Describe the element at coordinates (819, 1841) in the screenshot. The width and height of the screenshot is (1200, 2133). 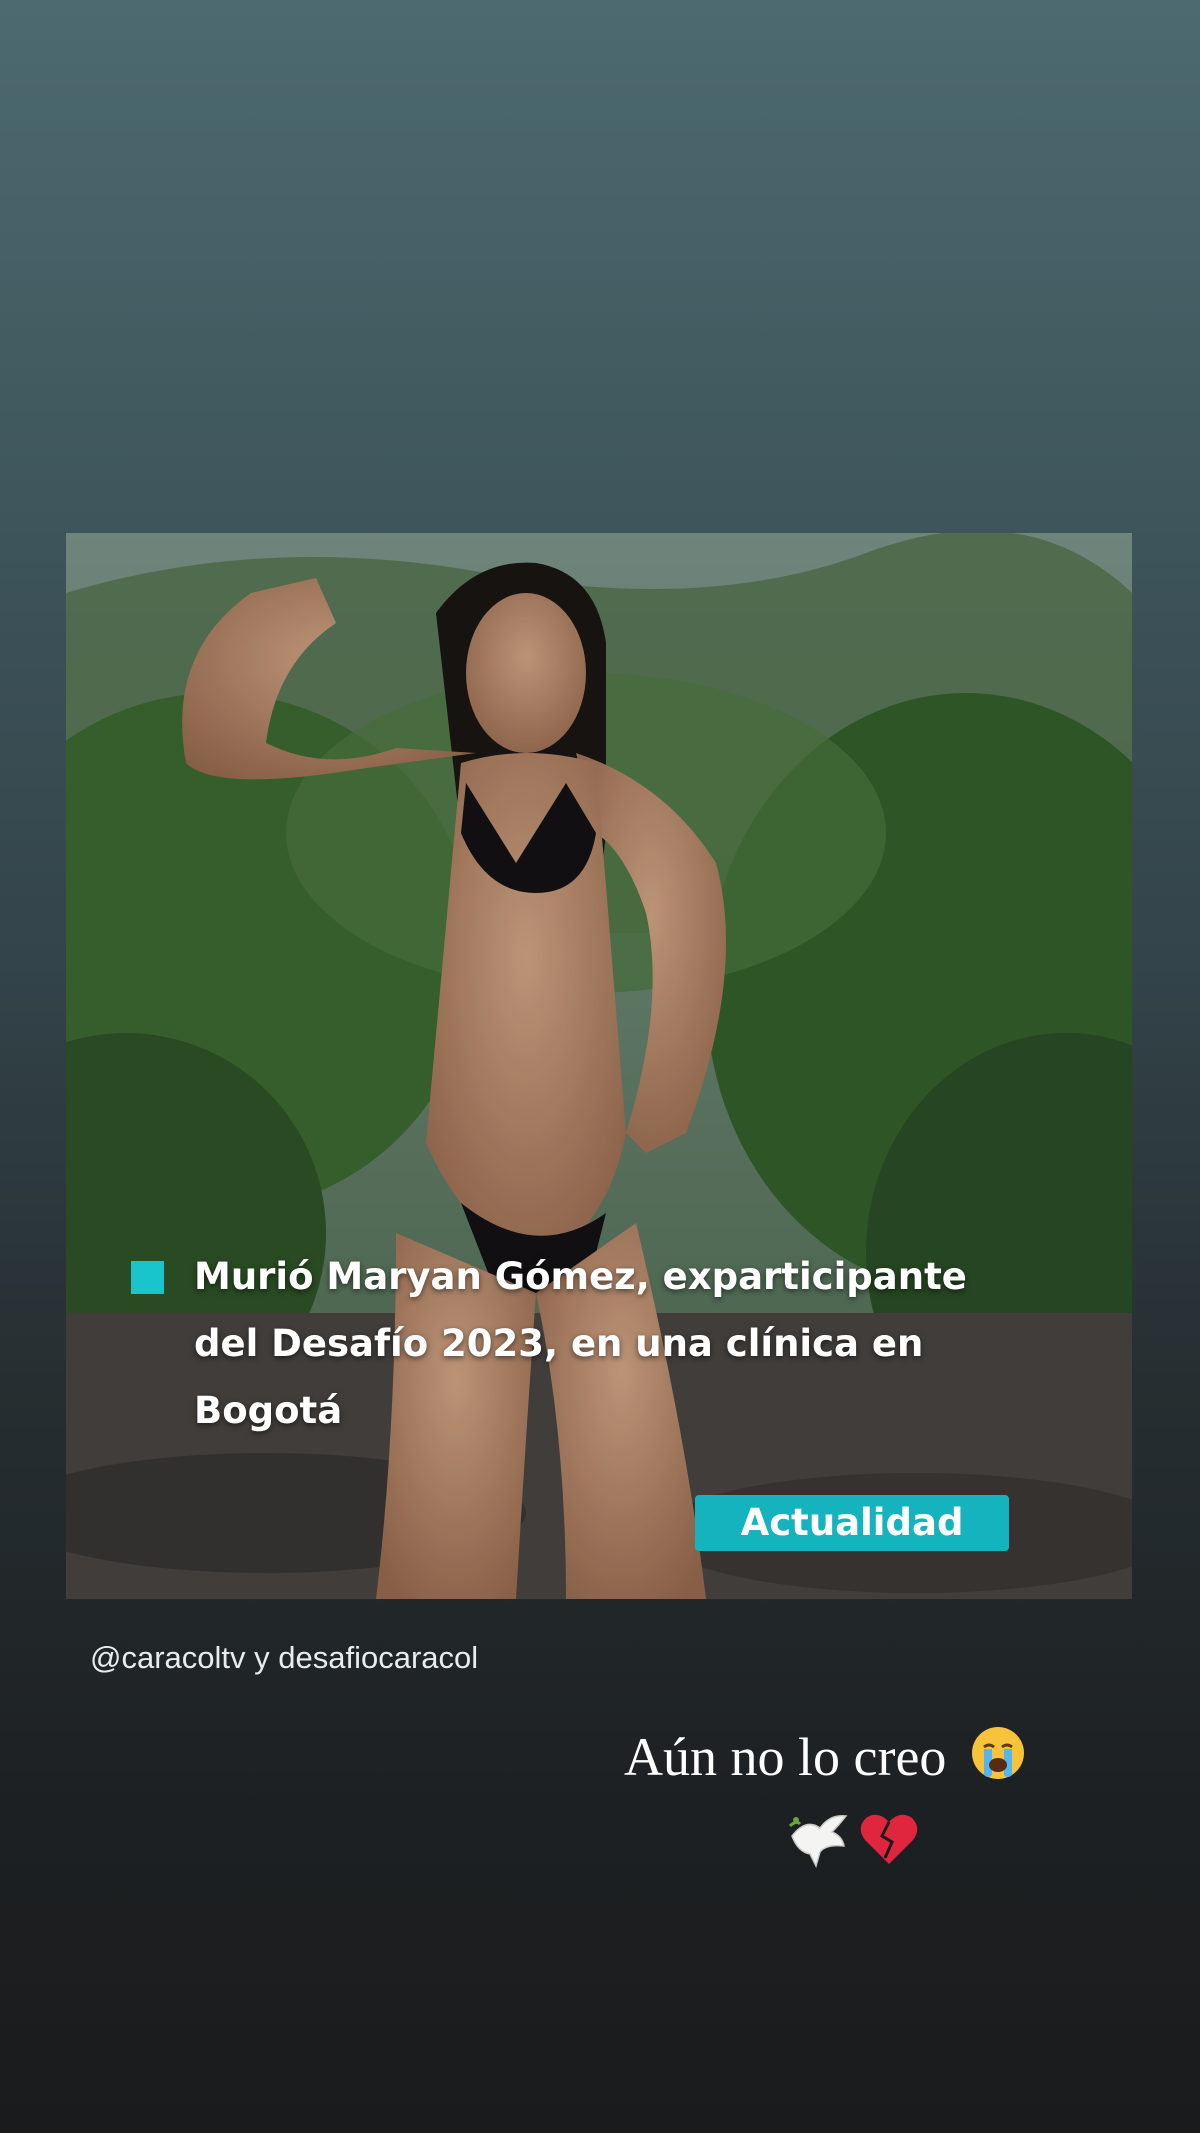
I see `dove-icon` at that location.